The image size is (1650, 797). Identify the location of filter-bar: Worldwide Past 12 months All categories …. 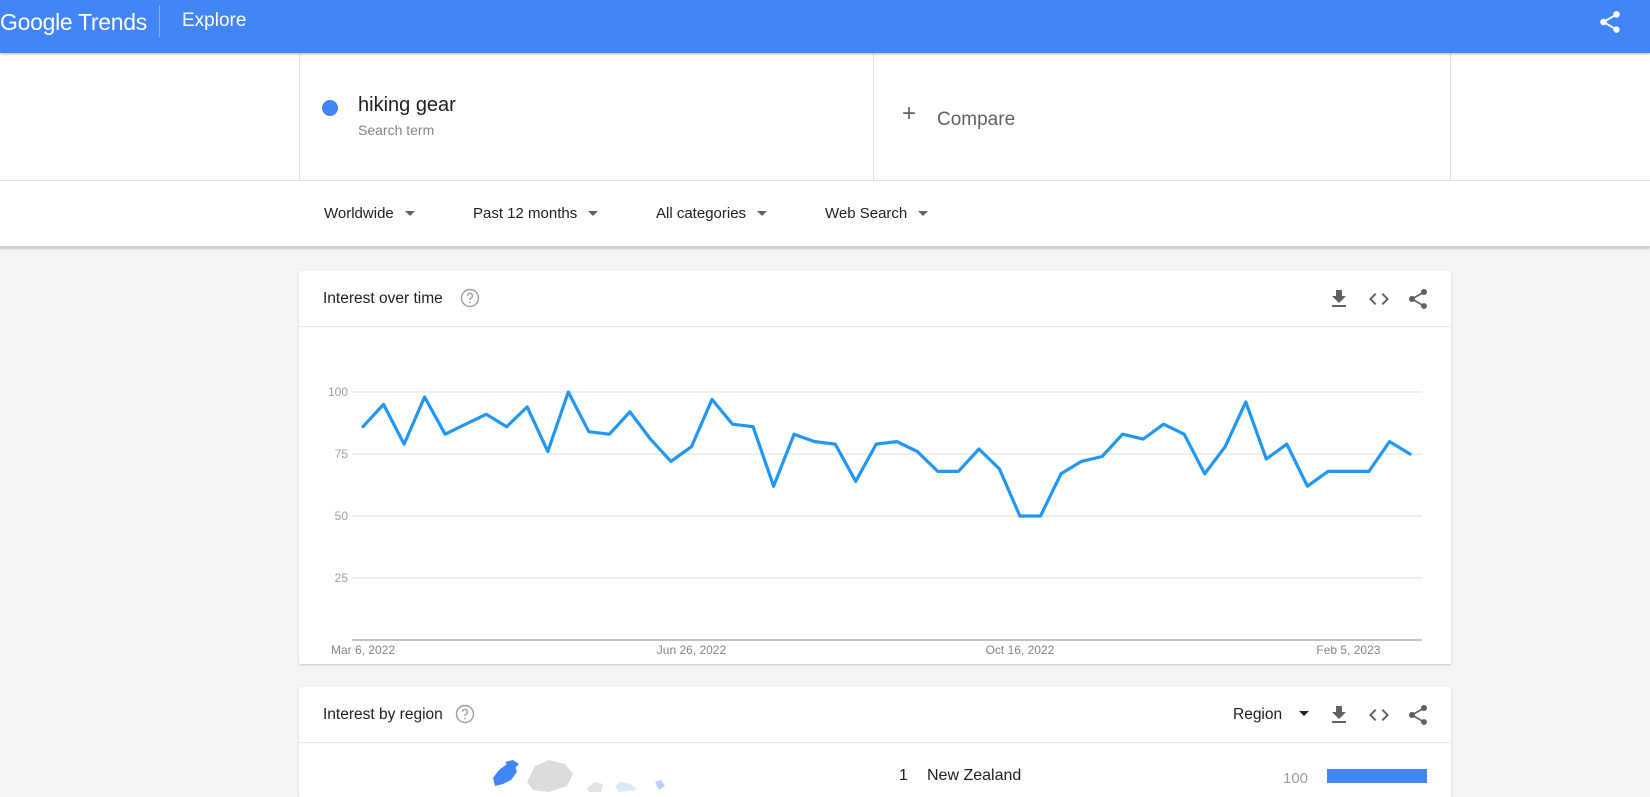
(825, 214).